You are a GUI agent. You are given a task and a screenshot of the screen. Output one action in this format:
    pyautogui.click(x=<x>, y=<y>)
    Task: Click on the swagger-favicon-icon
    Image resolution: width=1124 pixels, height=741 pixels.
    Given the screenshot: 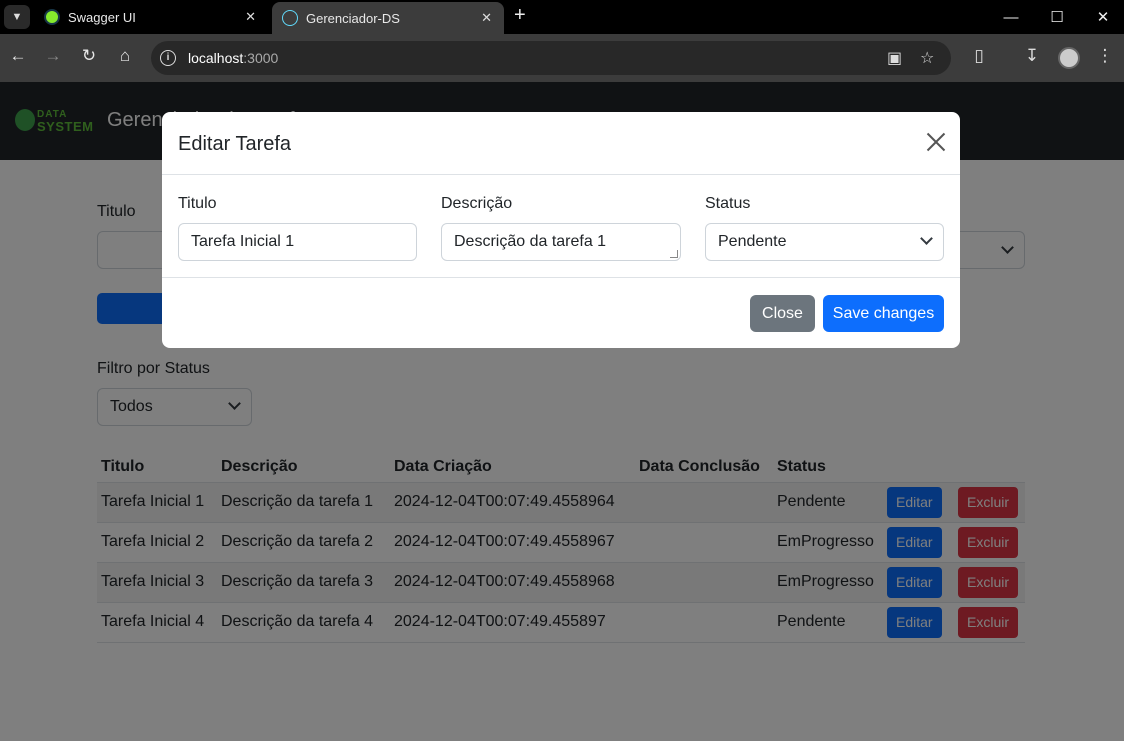 What is the action you would take?
    pyautogui.click(x=52, y=17)
    